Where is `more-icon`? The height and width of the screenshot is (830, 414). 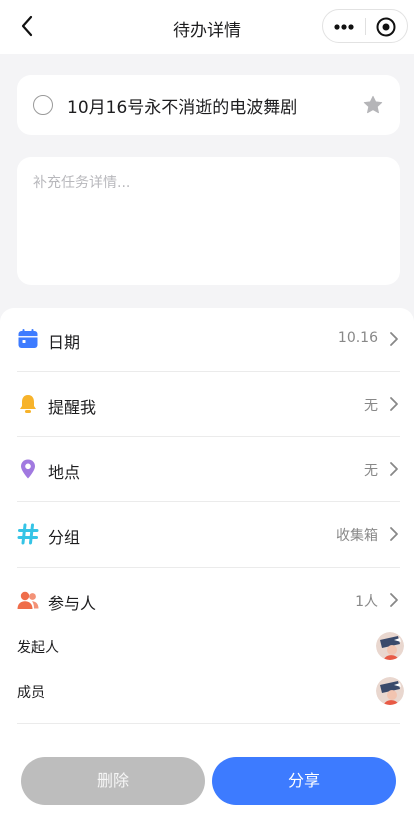 more-icon is located at coordinates (344, 27).